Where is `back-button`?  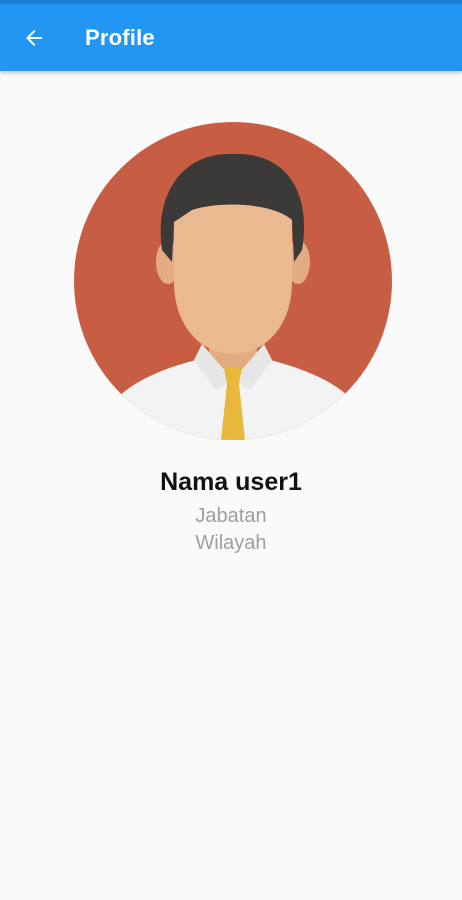
back-button is located at coordinates (34, 38).